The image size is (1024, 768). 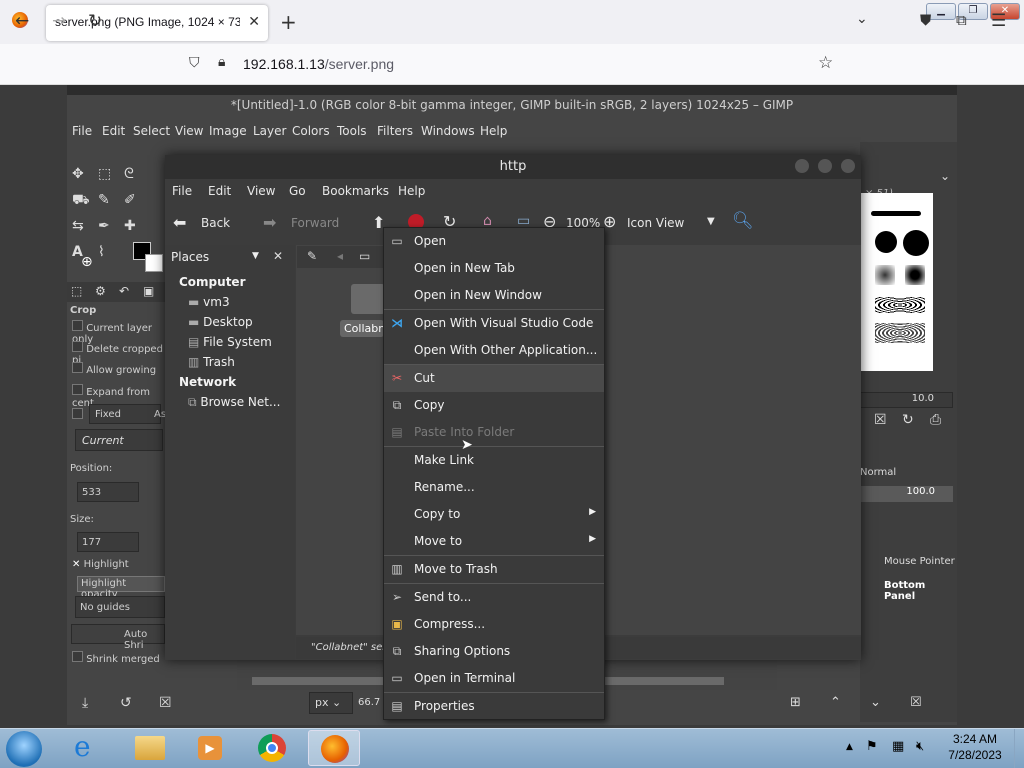 I want to click on color-picker-icon: ⌇, so click(x=107, y=253).